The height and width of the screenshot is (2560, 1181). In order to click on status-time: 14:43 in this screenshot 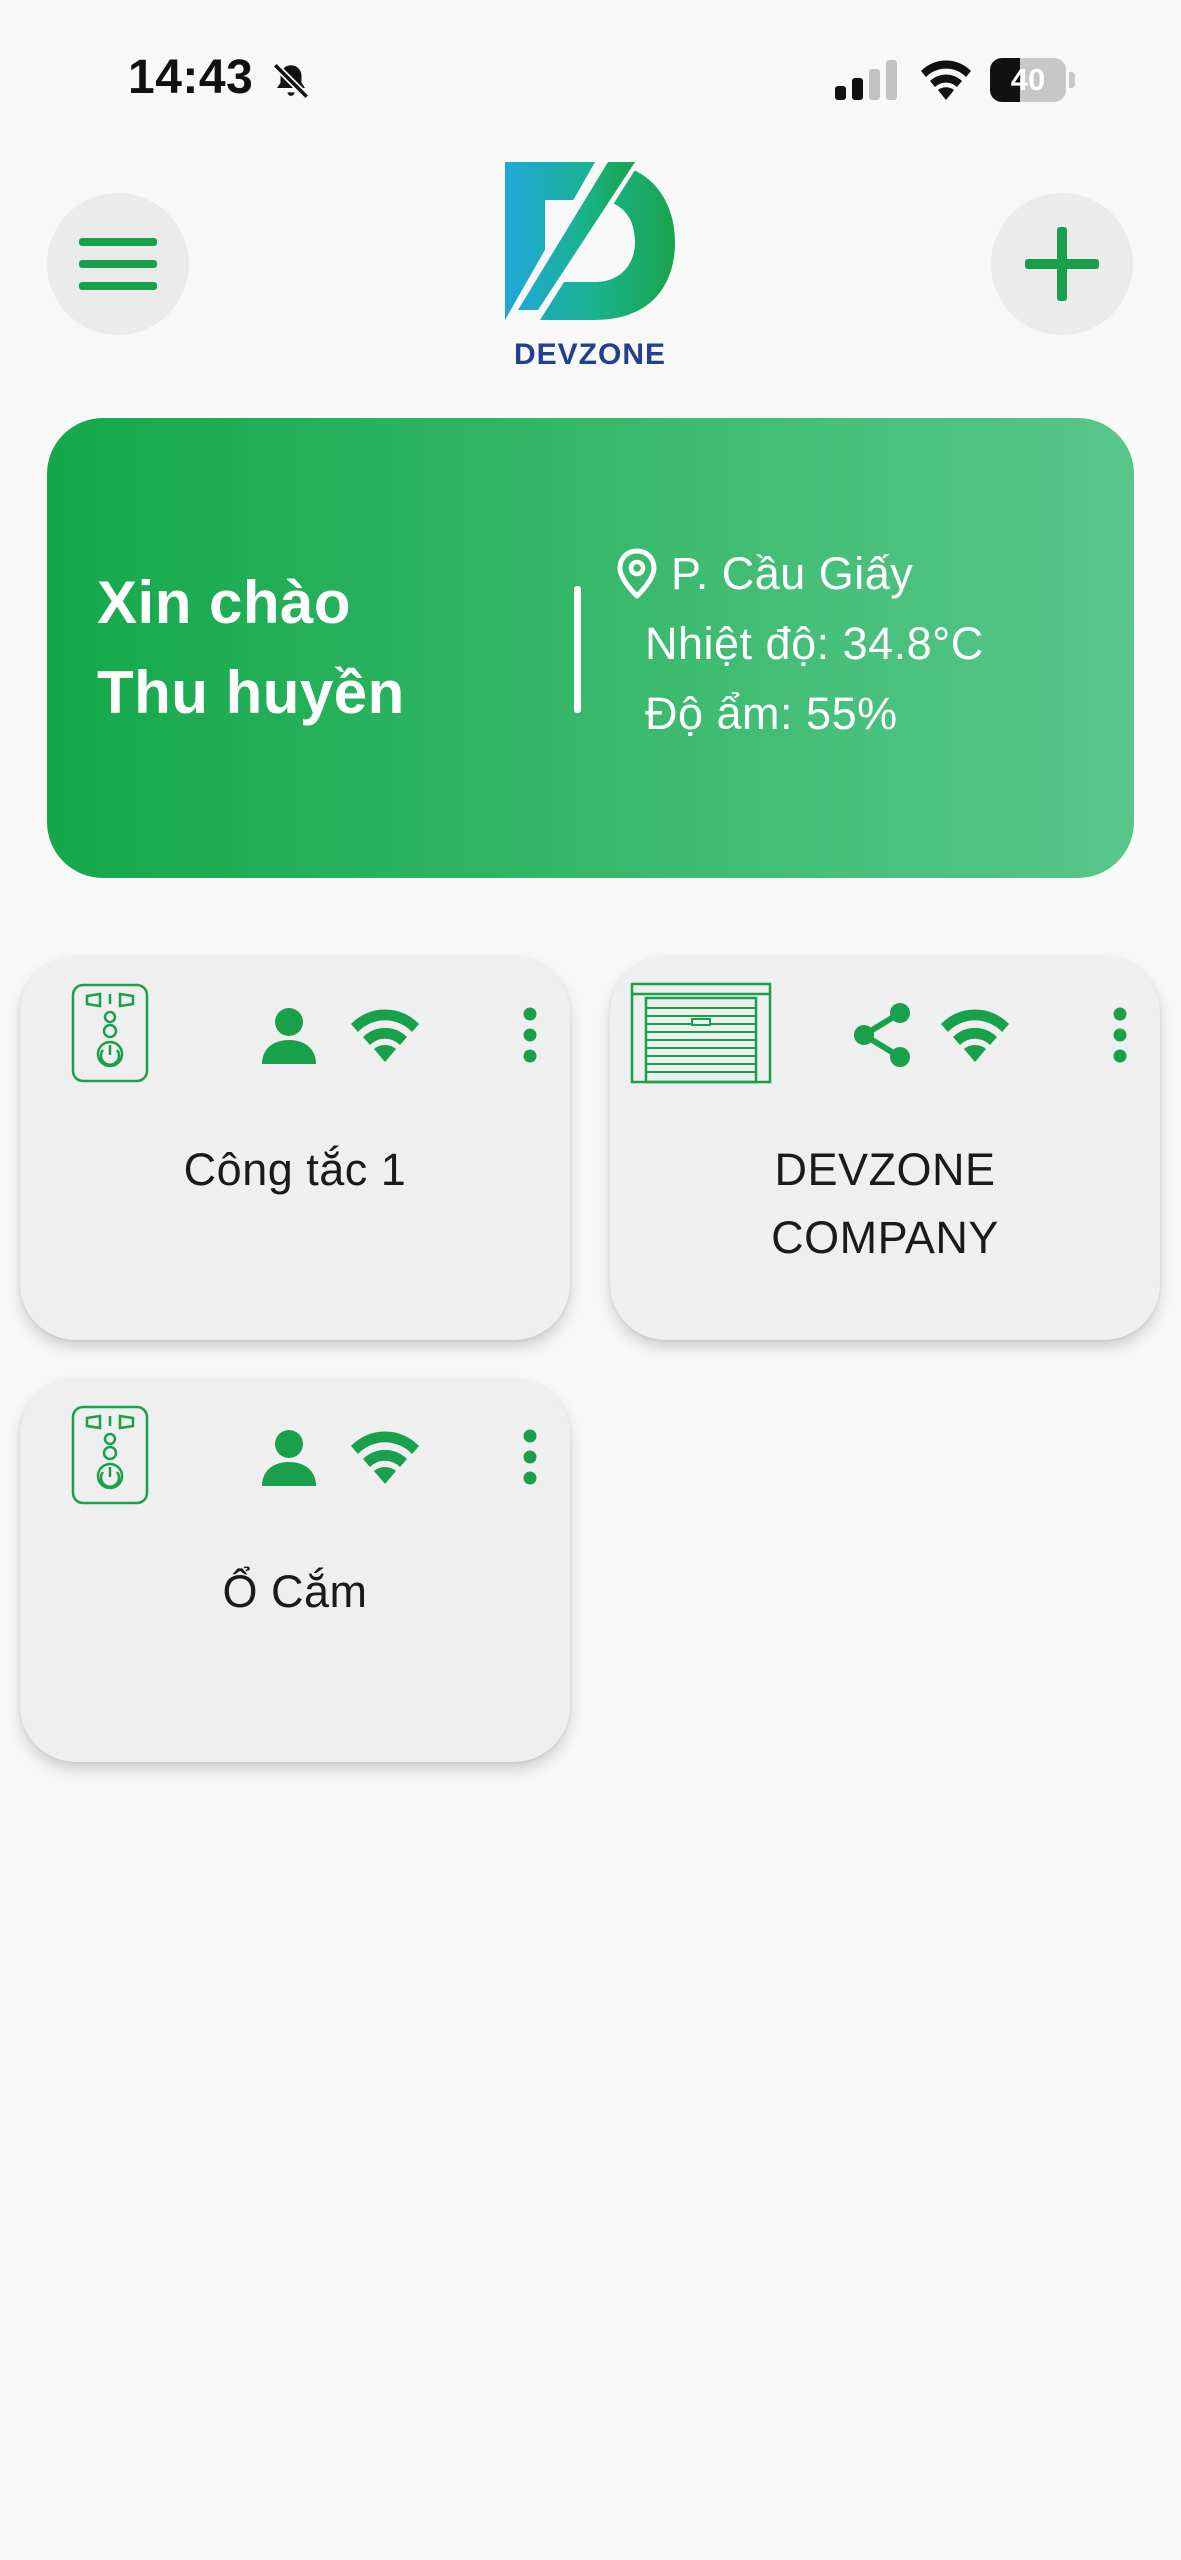, I will do `click(191, 77)`.